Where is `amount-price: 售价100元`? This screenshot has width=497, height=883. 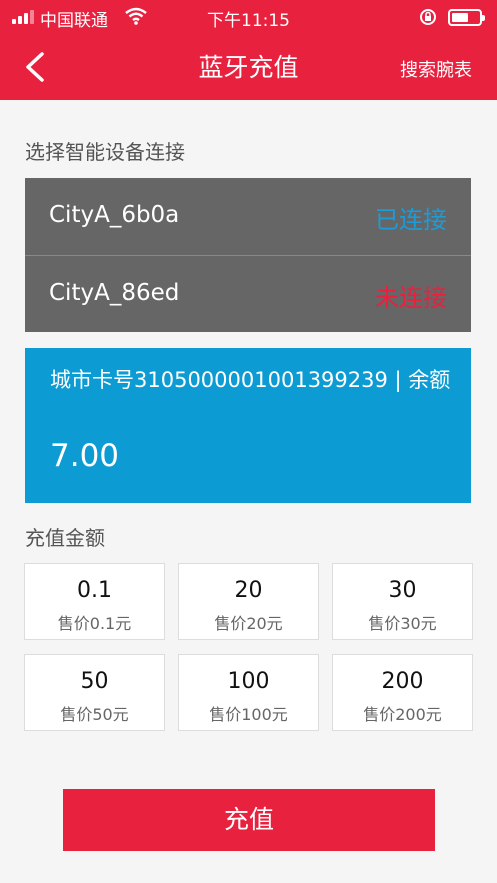
amount-price: 售价100元 is located at coordinates (248, 714).